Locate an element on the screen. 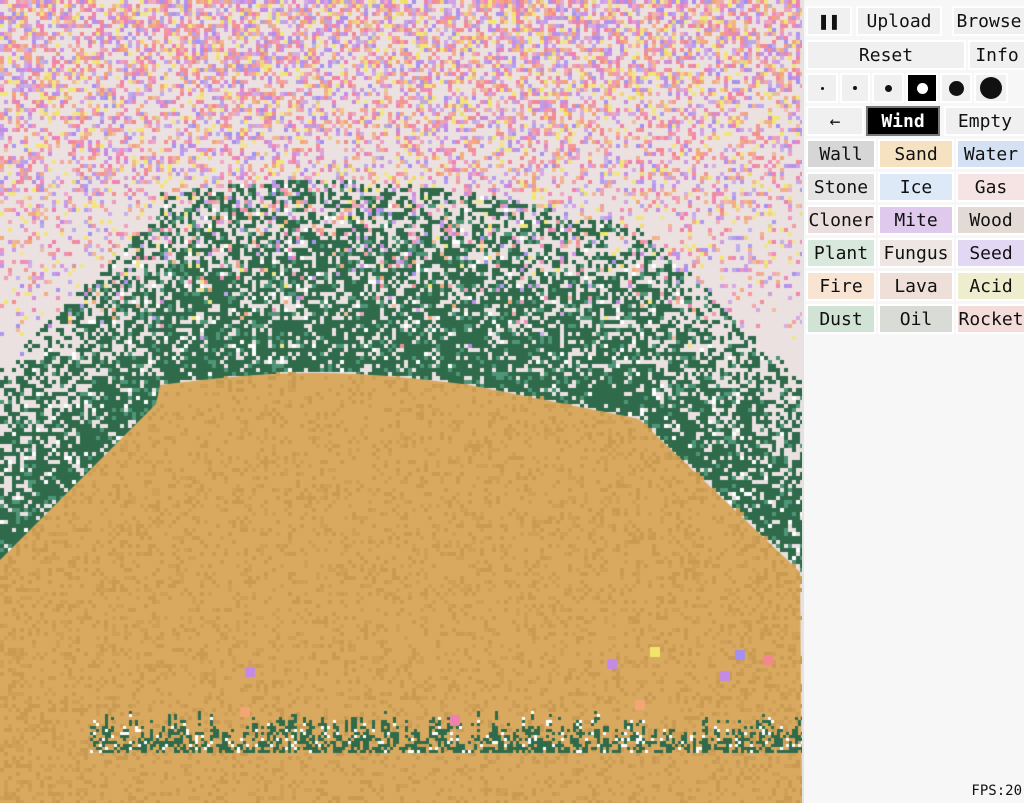 This screenshot has height=803, width=1024. element-gas-button: Gas is located at coordinates (990, 187).